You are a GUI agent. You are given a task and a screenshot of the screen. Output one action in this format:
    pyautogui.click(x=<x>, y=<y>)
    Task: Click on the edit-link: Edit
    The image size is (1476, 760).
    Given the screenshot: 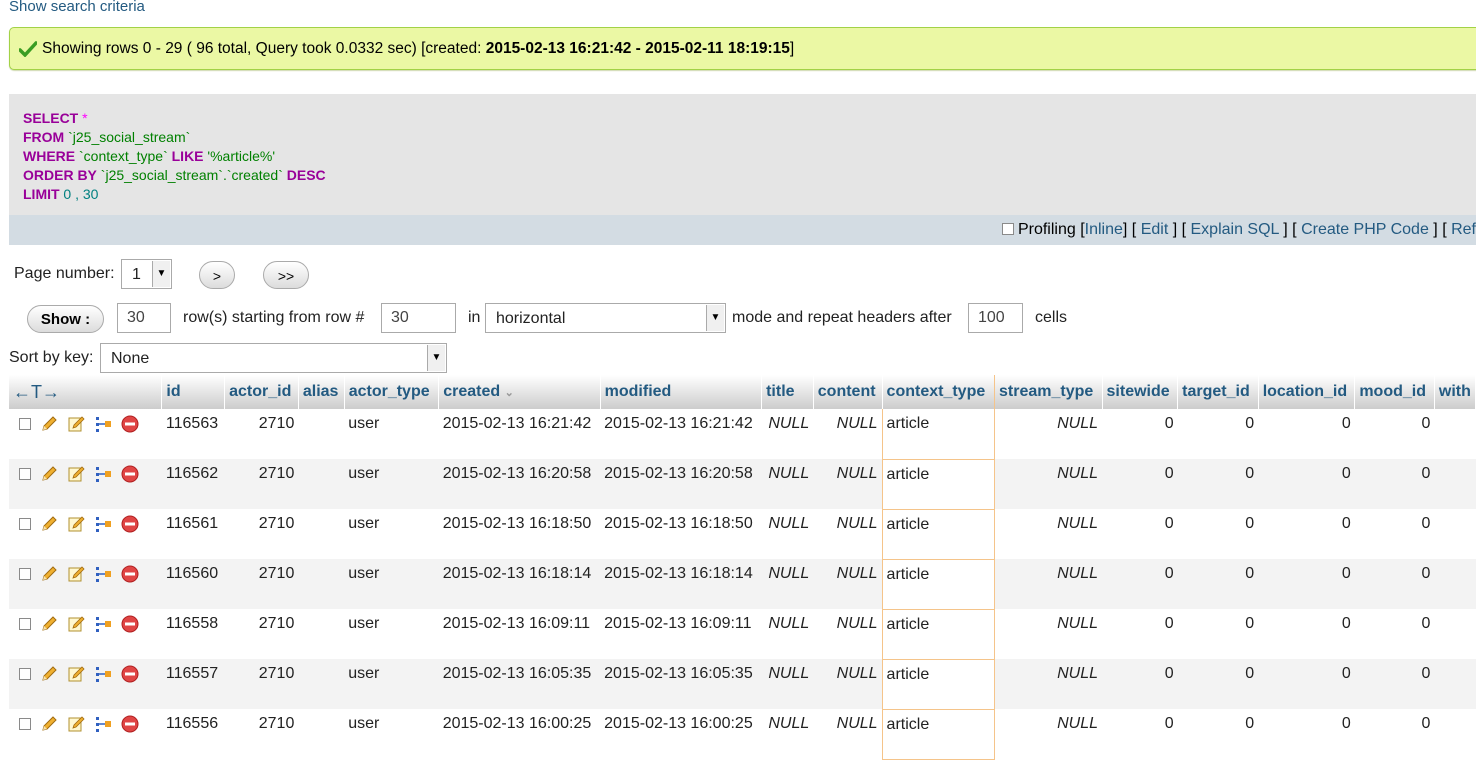 What is the action you would take?
    pyautogui.click(x=1155, y=229)
    